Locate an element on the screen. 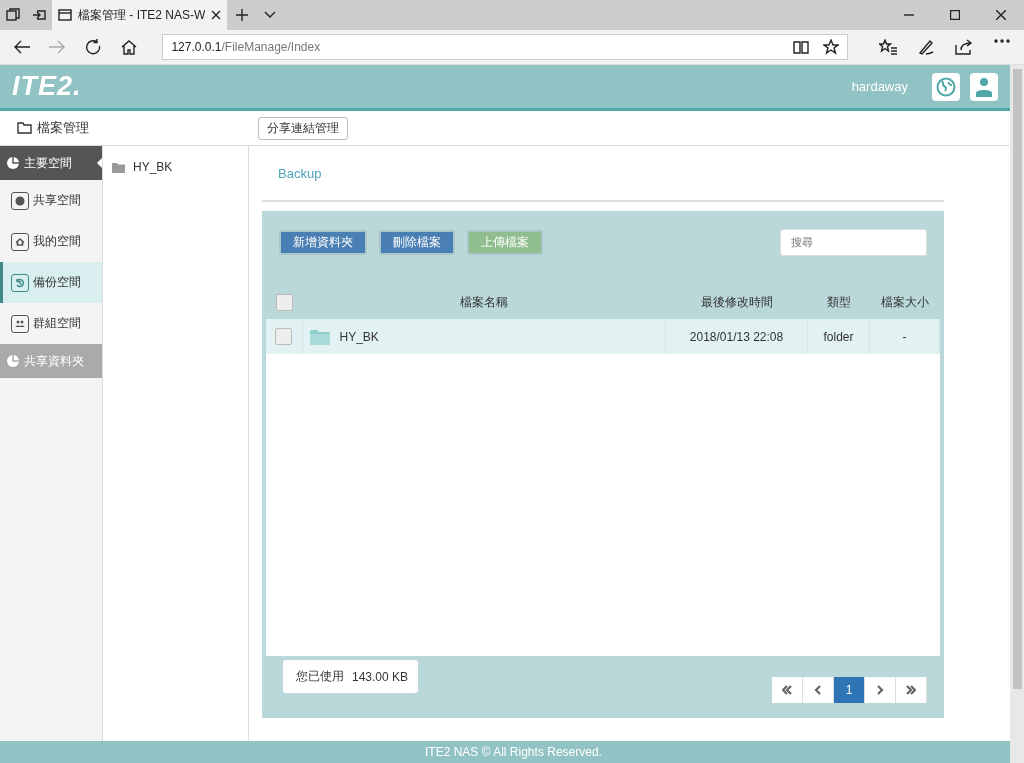 This screenshot has height=763, width=1024. column-header: 檔案名稱 is located at coordinates (484, 302).